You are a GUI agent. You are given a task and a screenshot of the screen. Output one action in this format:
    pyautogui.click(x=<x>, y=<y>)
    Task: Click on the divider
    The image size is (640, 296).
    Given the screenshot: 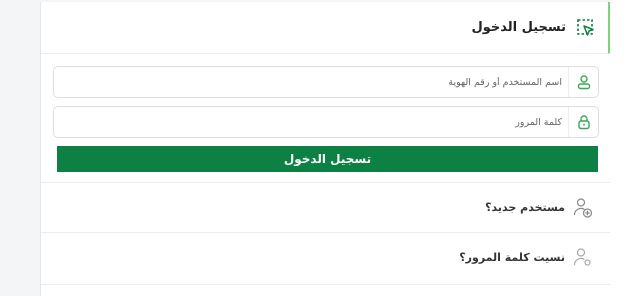 What is the action you would take?
    pyautogui.click(x=326, y=284)
    